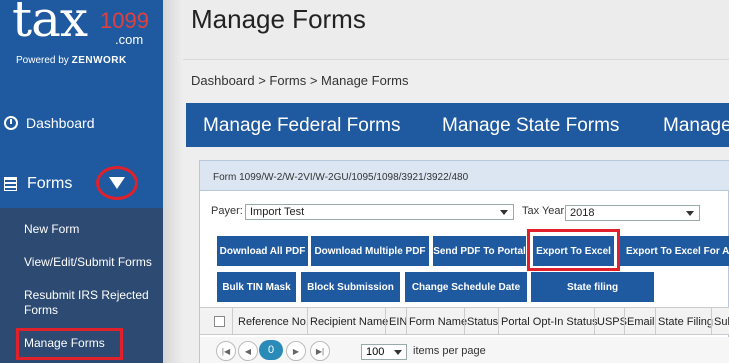  Describe the element at coordinates (641, 322) in the screenshot. I see `column-email: Email` at that location.